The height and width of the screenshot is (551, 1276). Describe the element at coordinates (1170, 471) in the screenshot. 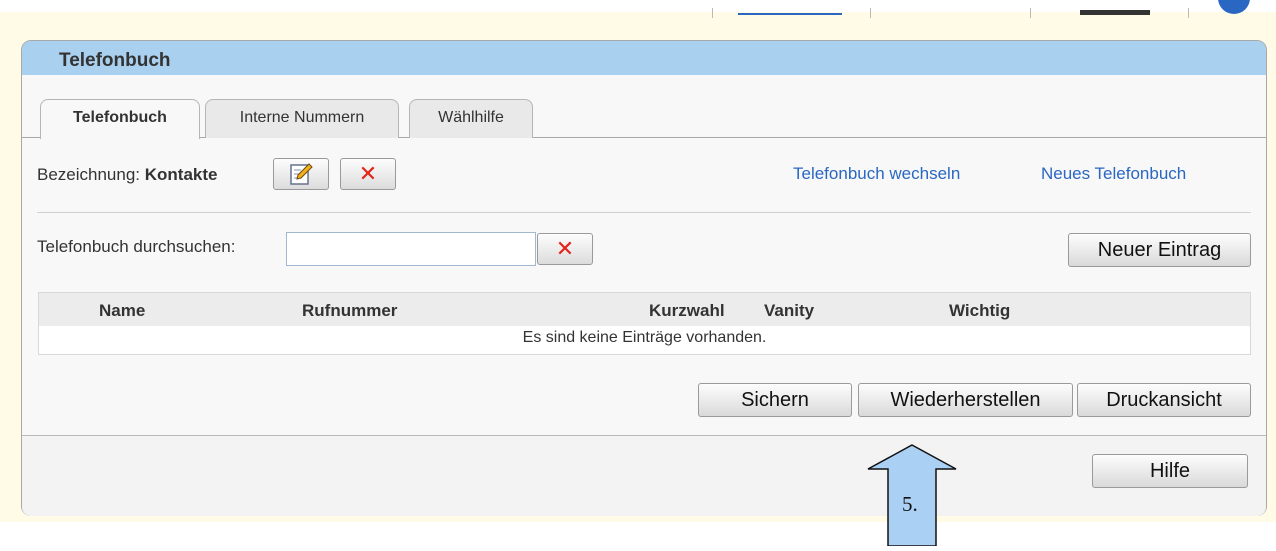

I see `help-button: Hilfe` at that location.